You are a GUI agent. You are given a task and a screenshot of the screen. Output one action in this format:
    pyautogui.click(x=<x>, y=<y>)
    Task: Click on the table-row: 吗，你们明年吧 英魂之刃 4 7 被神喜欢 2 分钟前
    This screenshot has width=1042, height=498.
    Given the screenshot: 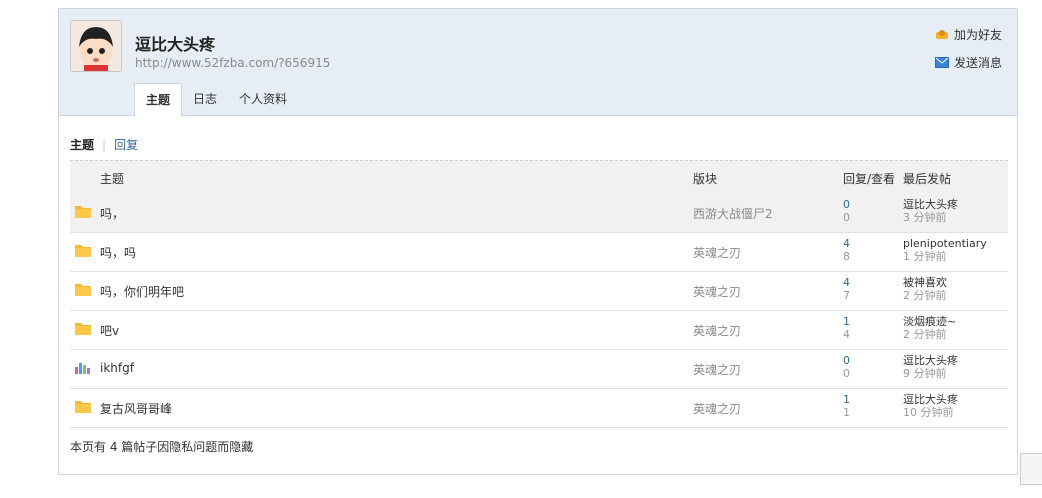 What is the action you would take?
    pyautogui.click(x=539, y=291)
    